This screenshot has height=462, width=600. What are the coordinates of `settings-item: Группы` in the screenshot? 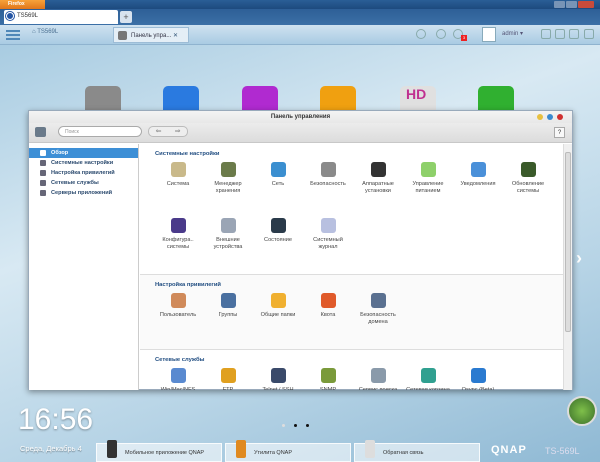 It's located at (228, 321).